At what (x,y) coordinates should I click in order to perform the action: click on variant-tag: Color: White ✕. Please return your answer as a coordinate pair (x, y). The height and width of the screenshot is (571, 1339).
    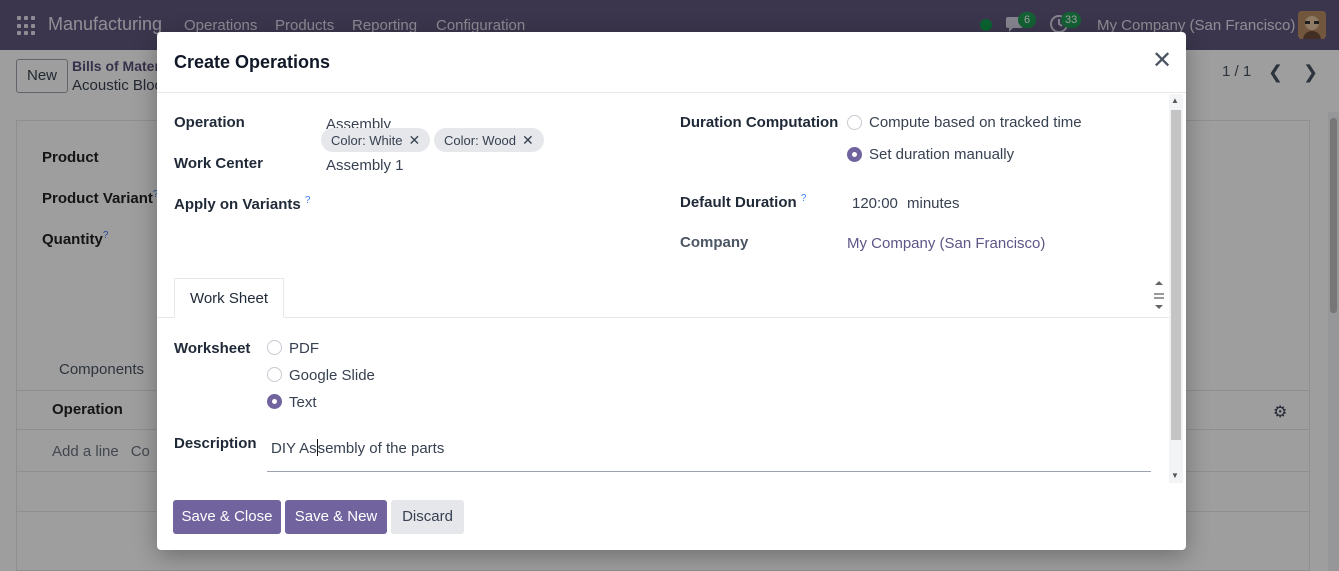
    Looking at the image, I should click on (376, 140).